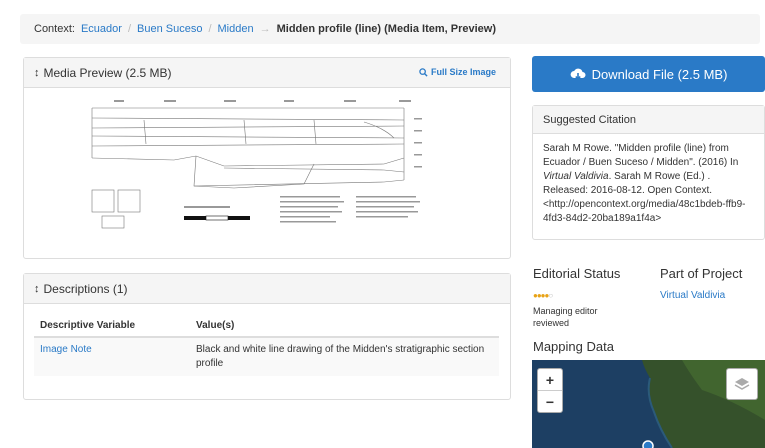 The height and width of the screenshot is (448, 765). I want to click on breadcrumb-ecuador: Ecuador, so click(101, 29).